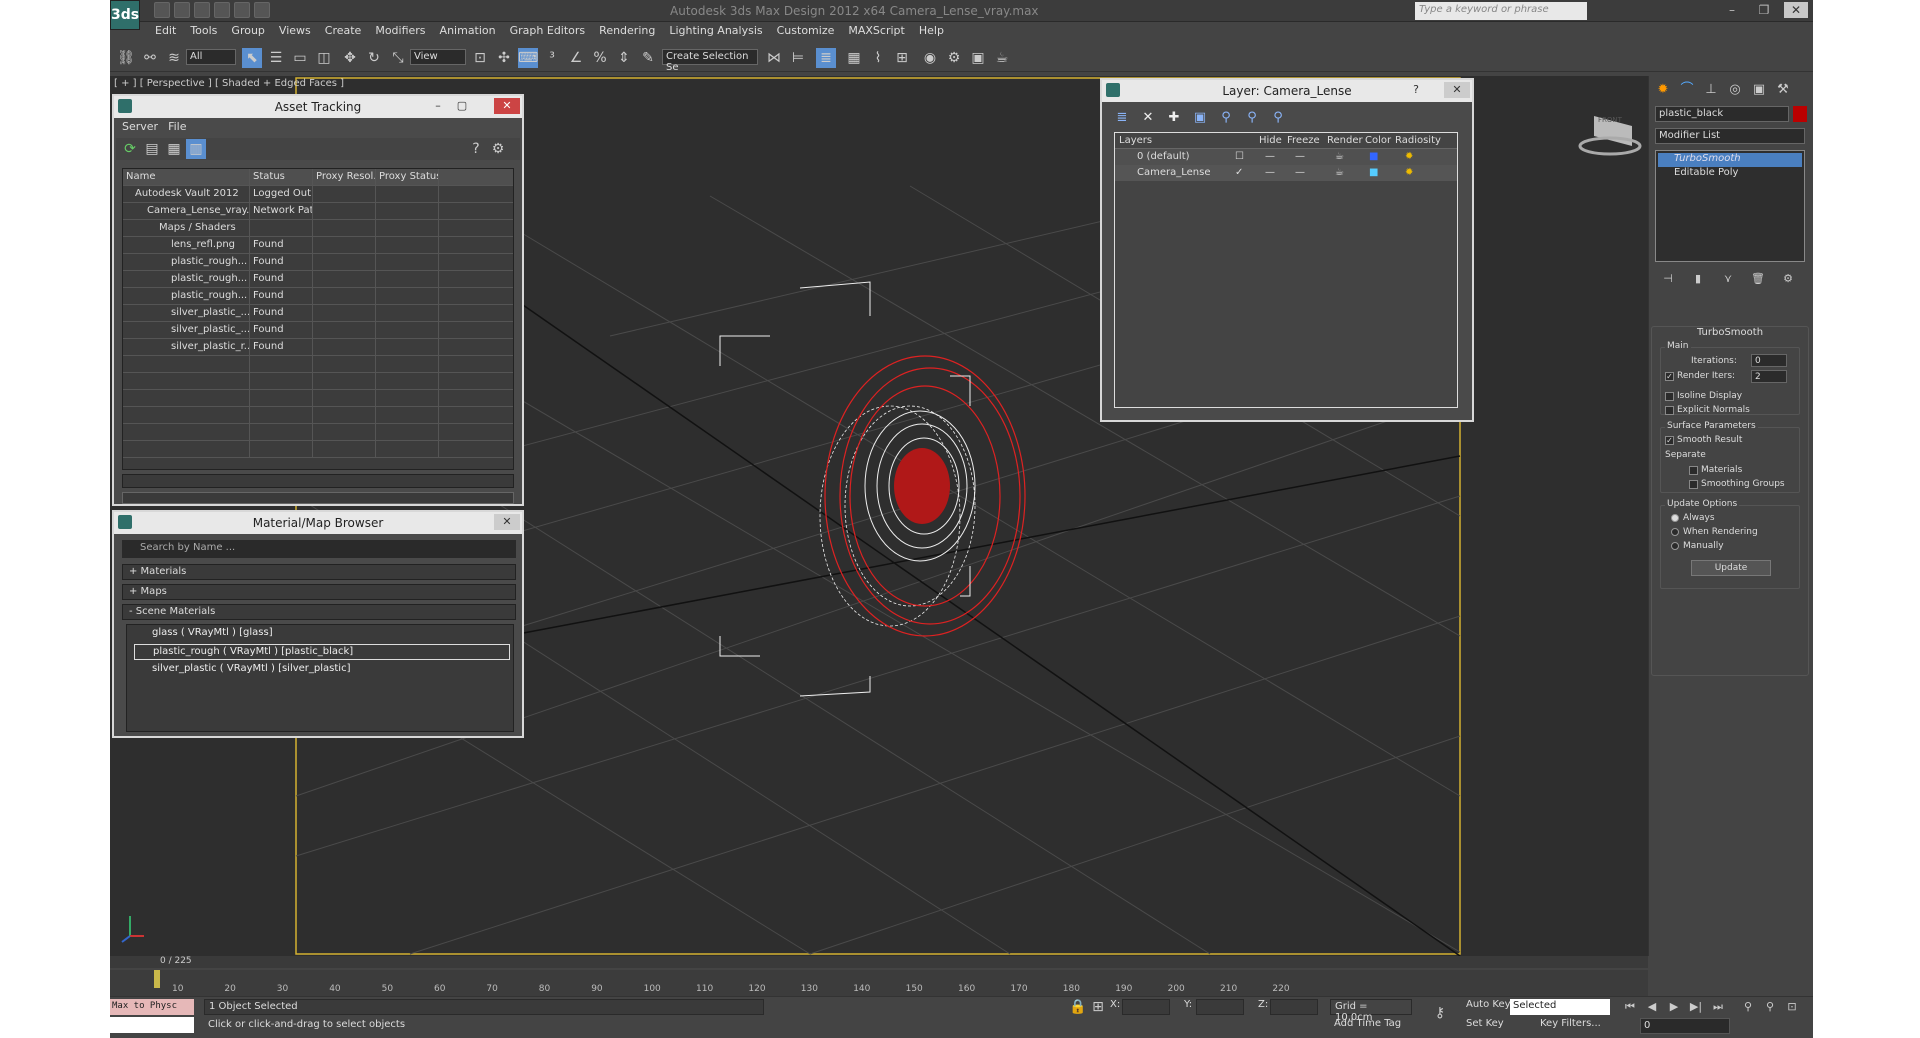 This screenshot has width=1920, height=1038. Describe the element at coordinates (552, 58) in the screenshot. I see `snaps-icon: ³` at that location.